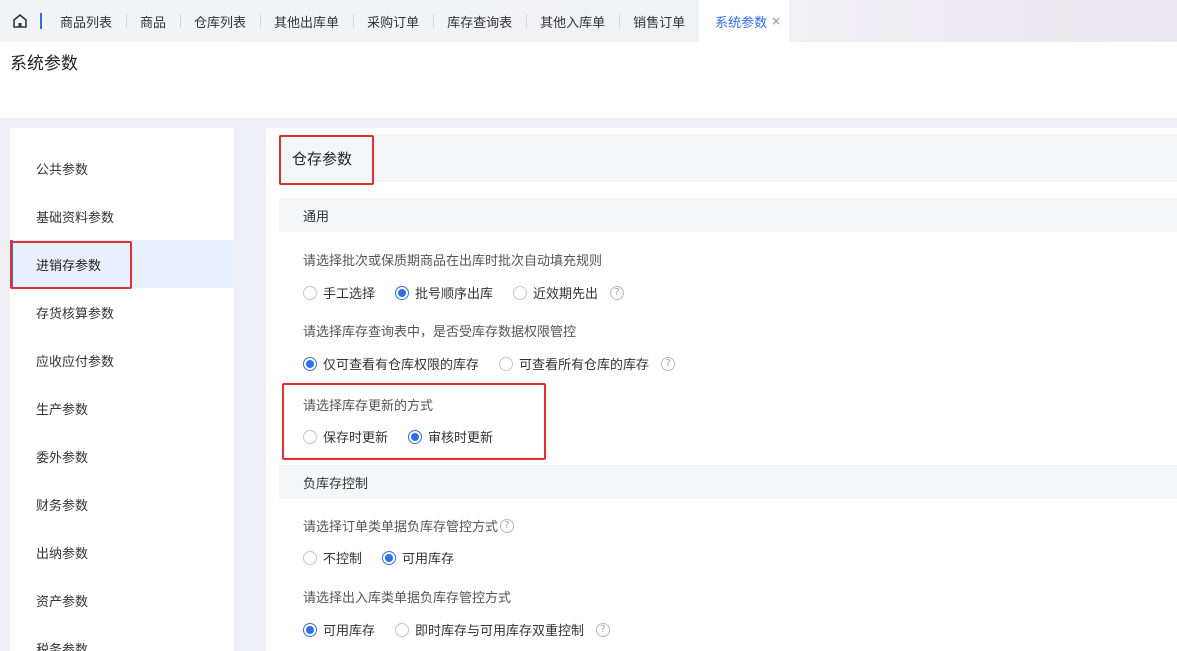 This screenshot has width=1177, height=651. What do you see at coordinates (356, 438) in the screenshot?
I see `radio-label: 保存时更新` at bounding box center [356, 438].